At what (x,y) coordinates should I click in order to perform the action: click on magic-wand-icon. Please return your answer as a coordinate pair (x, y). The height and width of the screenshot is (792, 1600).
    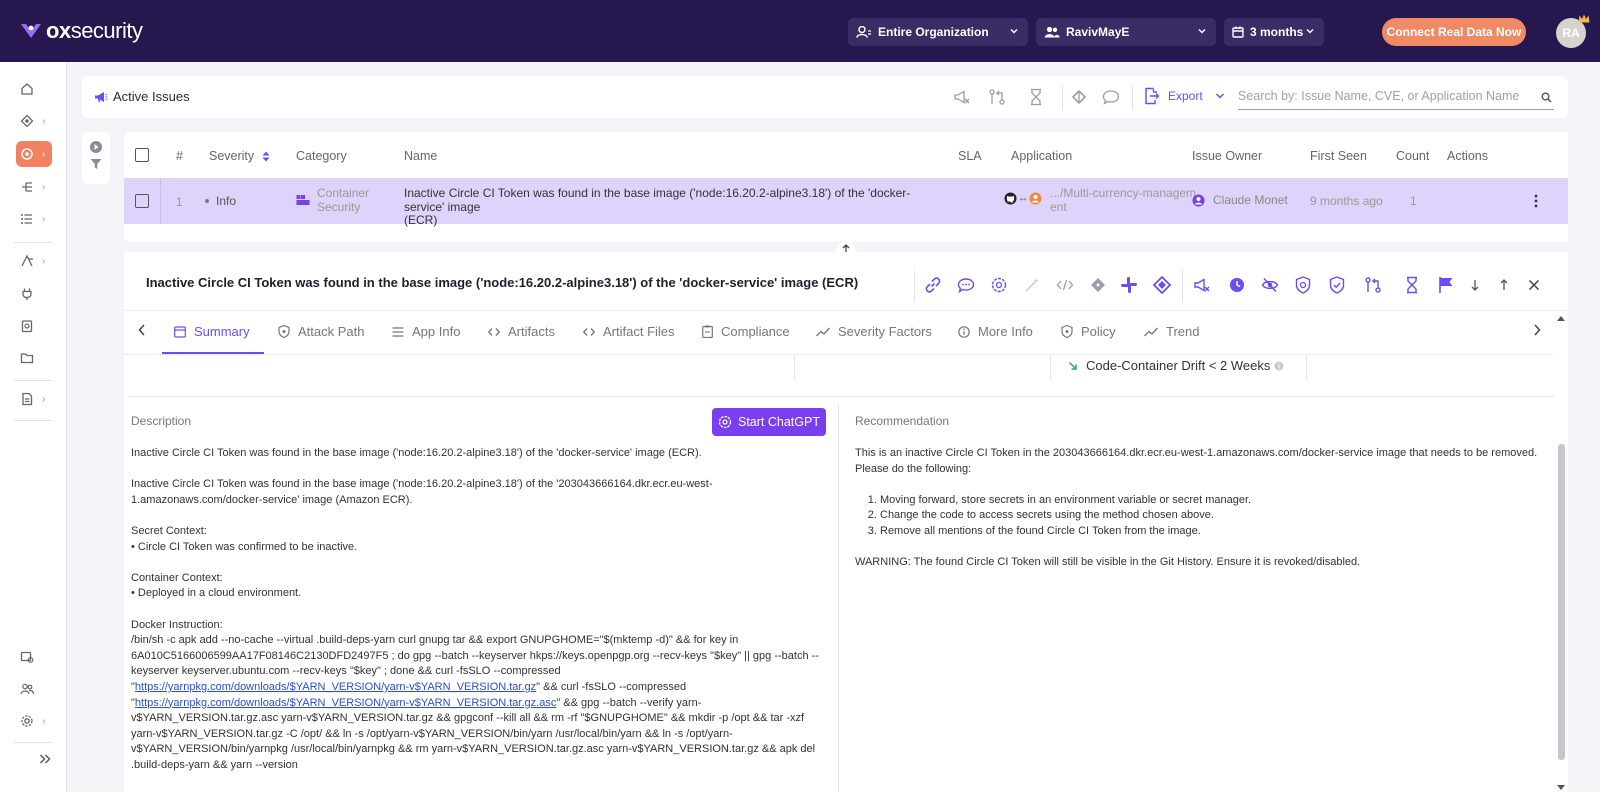
    Looking at the image, I should click on (1032, 285).